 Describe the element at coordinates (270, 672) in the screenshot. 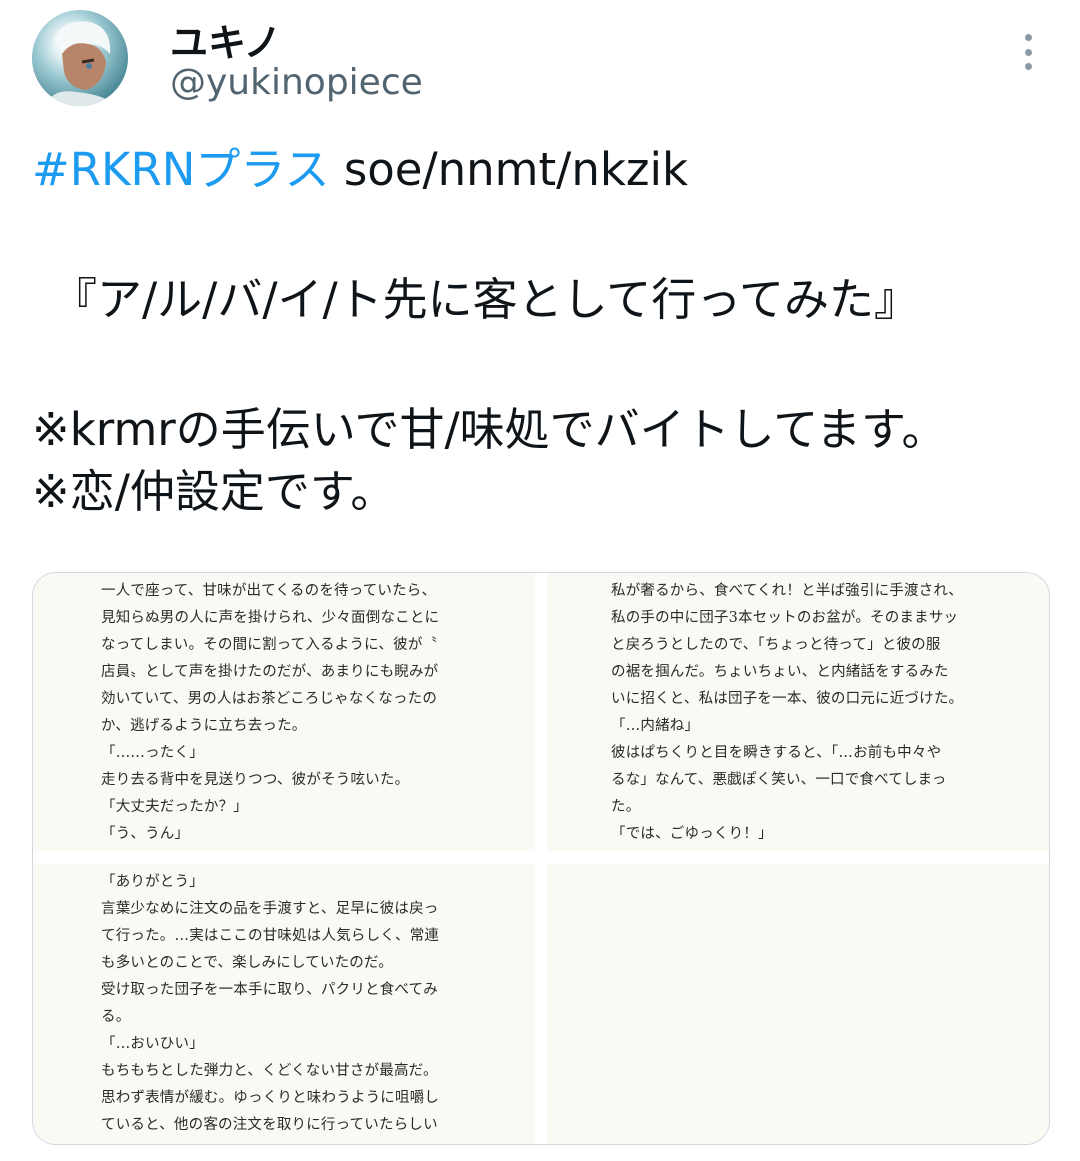

I see `text-line: 店員〟として声を掛けたのだが、あまりにも睨みが` at that location.